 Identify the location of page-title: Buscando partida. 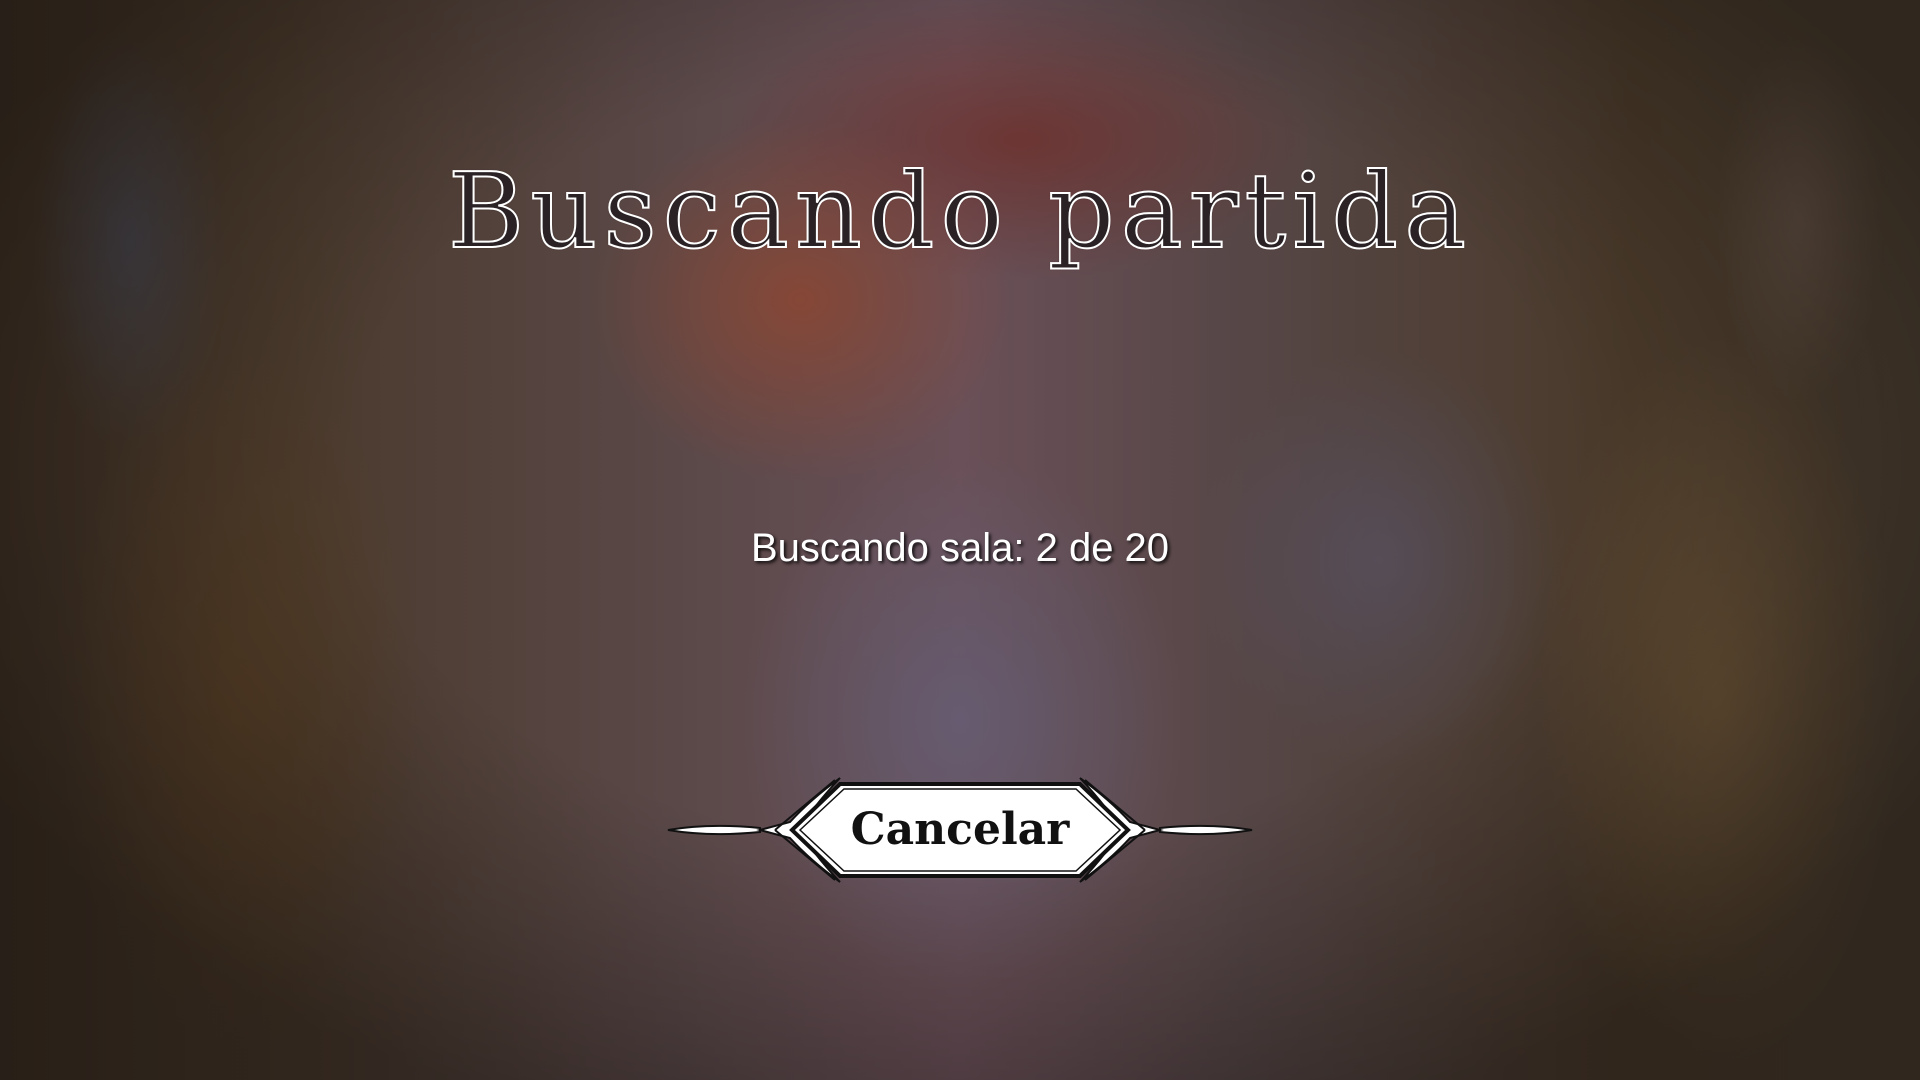
(960, 211).